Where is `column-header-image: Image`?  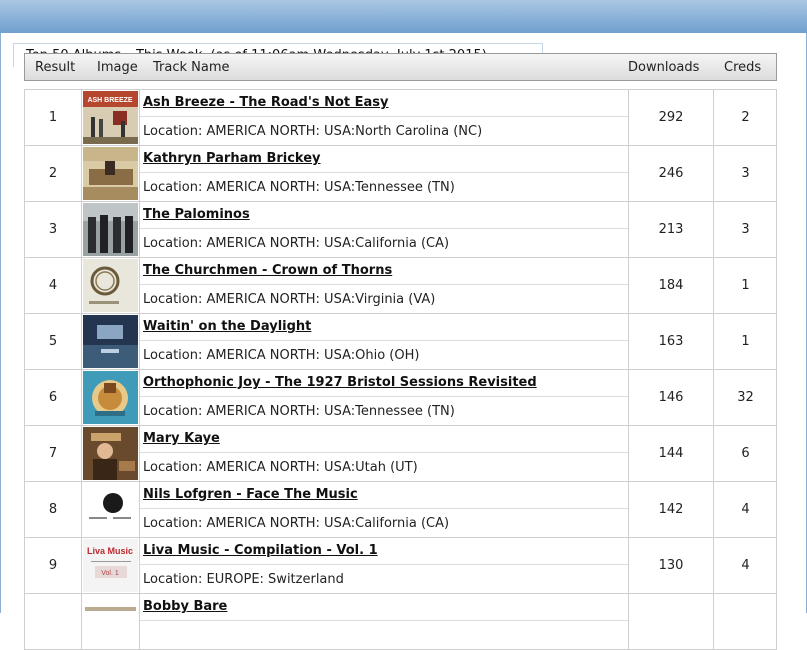
column-header-image: Image is located at coordinates (117, 67).